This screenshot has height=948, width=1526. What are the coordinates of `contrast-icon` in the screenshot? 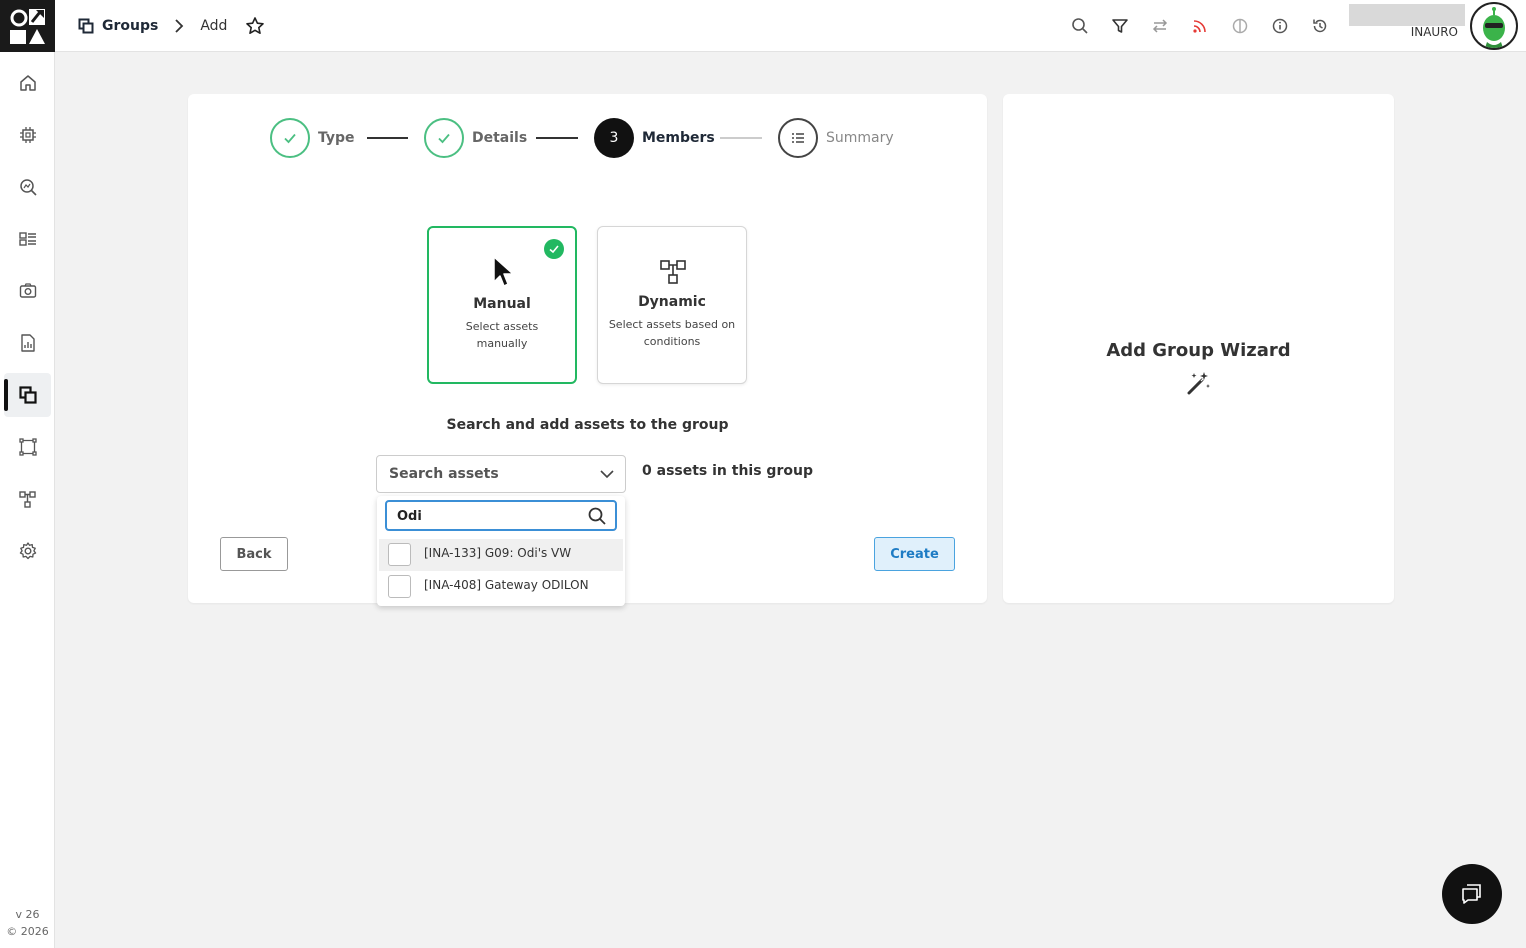 It's located at (1240, 26).